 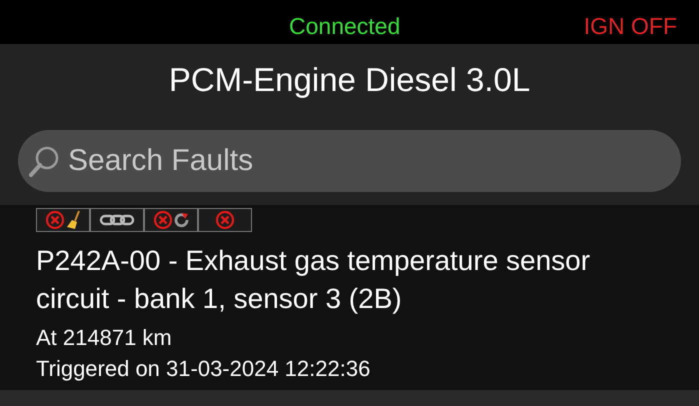 I want to click on circular-arrow-icon, so click(x=182, y=220).